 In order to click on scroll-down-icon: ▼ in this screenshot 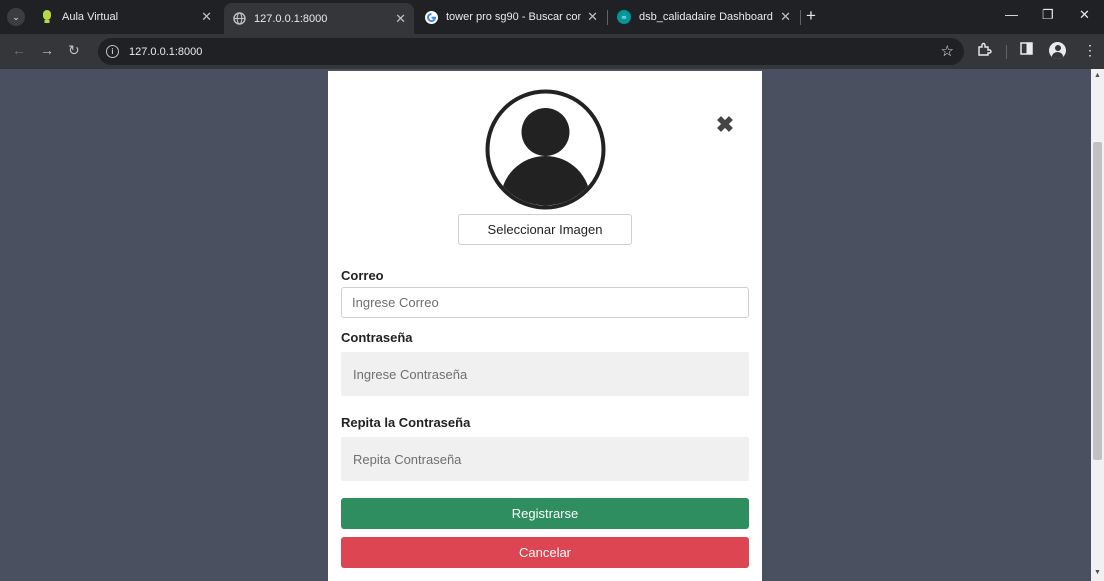, I will do `click(1097, 572)`.